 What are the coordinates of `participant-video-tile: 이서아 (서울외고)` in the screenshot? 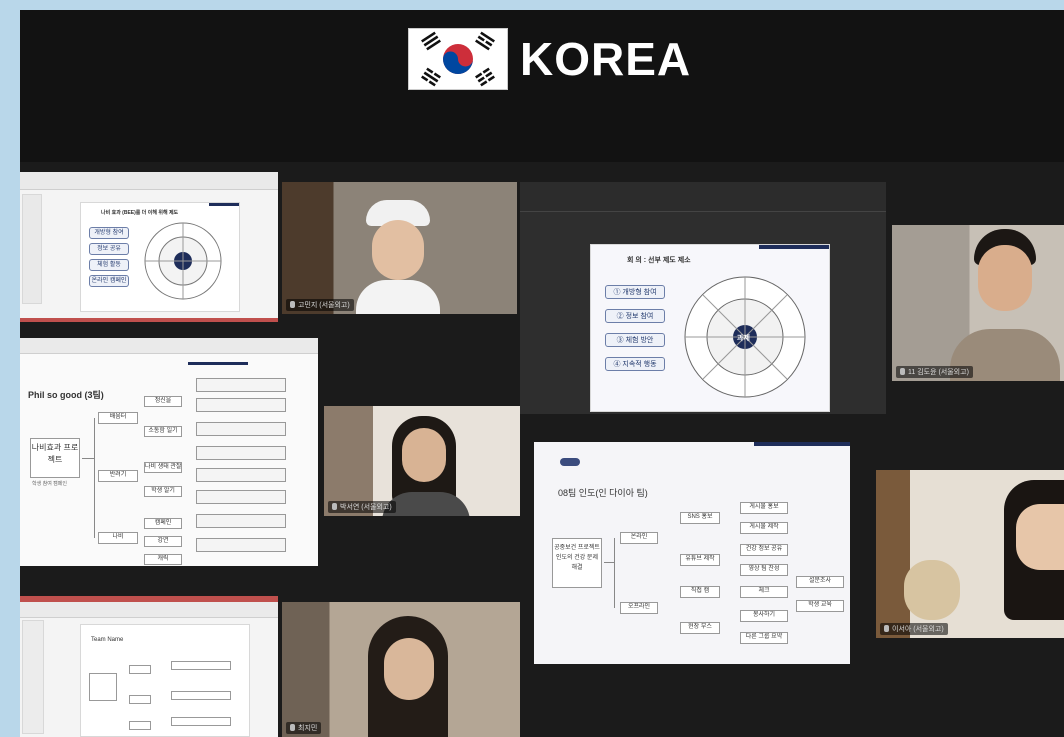 It's located at (970, 554).